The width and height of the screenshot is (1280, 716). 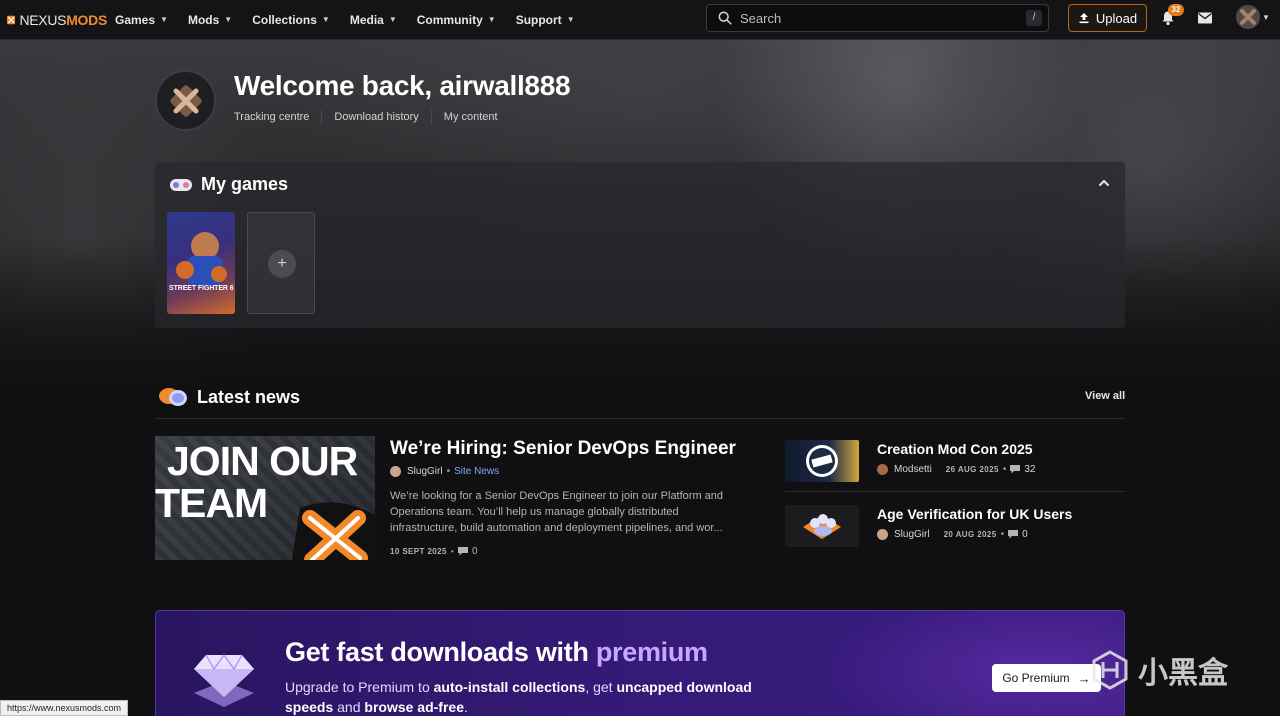 What do you see at coordinates (538, 19) in the screenshot?
I see `nav-support-label: Support` at bounding box center [538, 19].